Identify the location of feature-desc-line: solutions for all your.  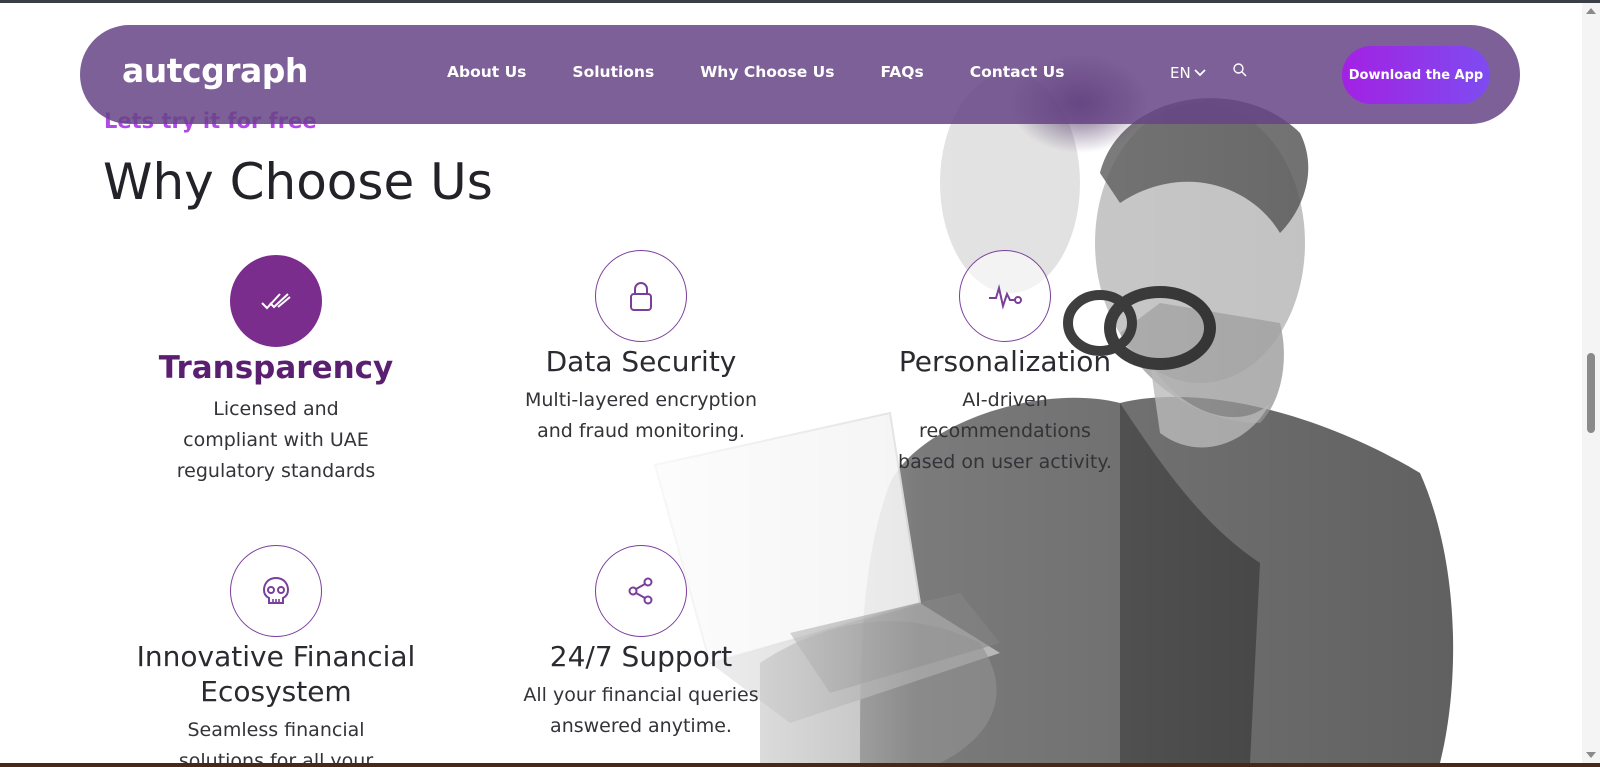
(276, 756).